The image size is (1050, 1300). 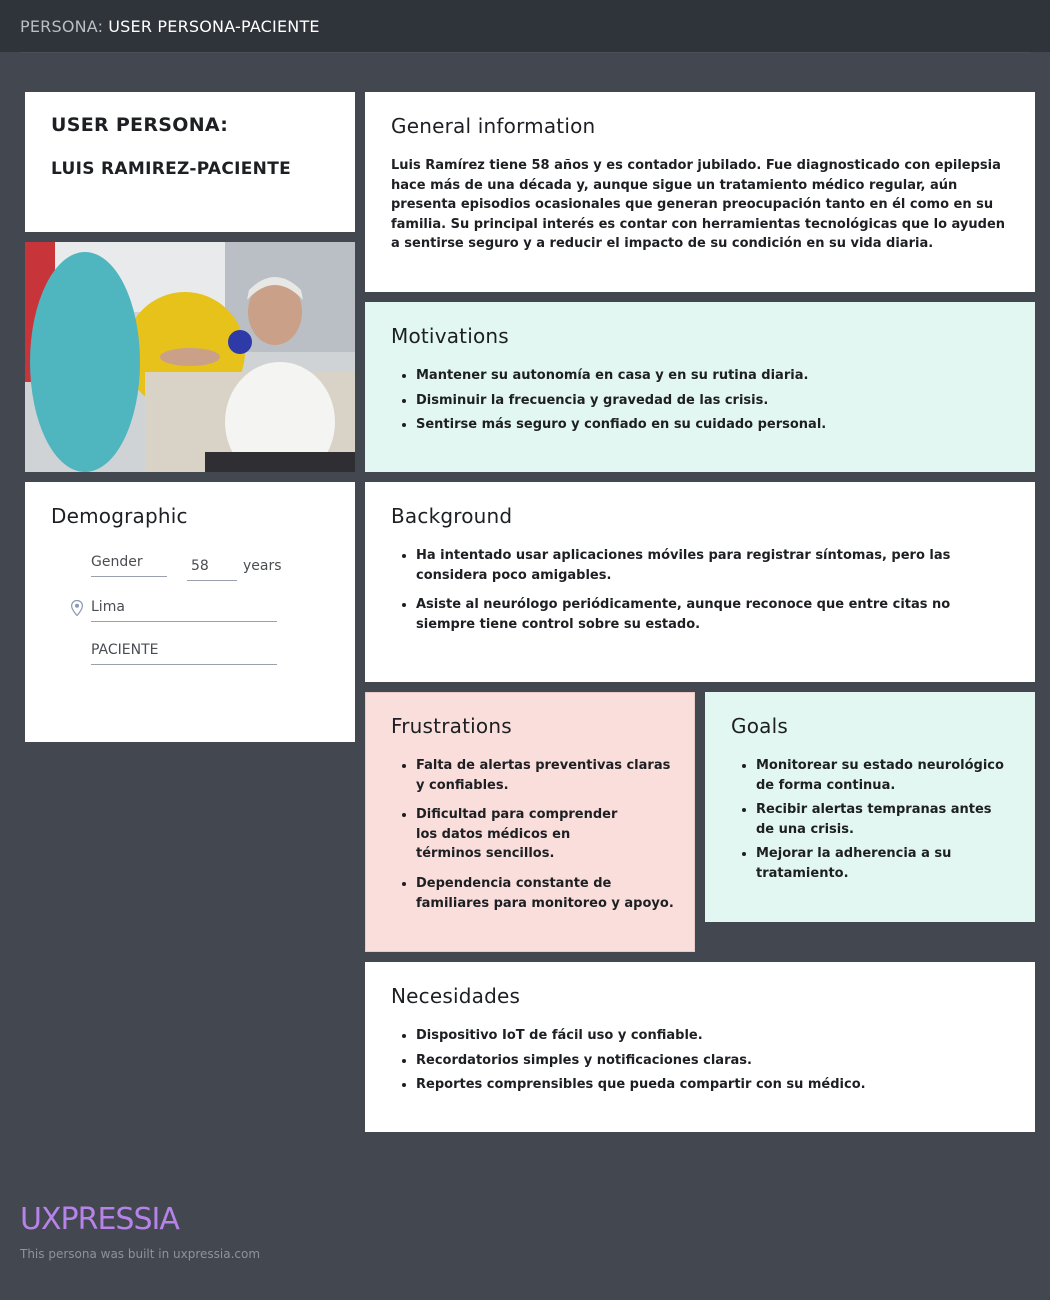 I want to click on general-information-title: General information, so click(x=493, y=126).